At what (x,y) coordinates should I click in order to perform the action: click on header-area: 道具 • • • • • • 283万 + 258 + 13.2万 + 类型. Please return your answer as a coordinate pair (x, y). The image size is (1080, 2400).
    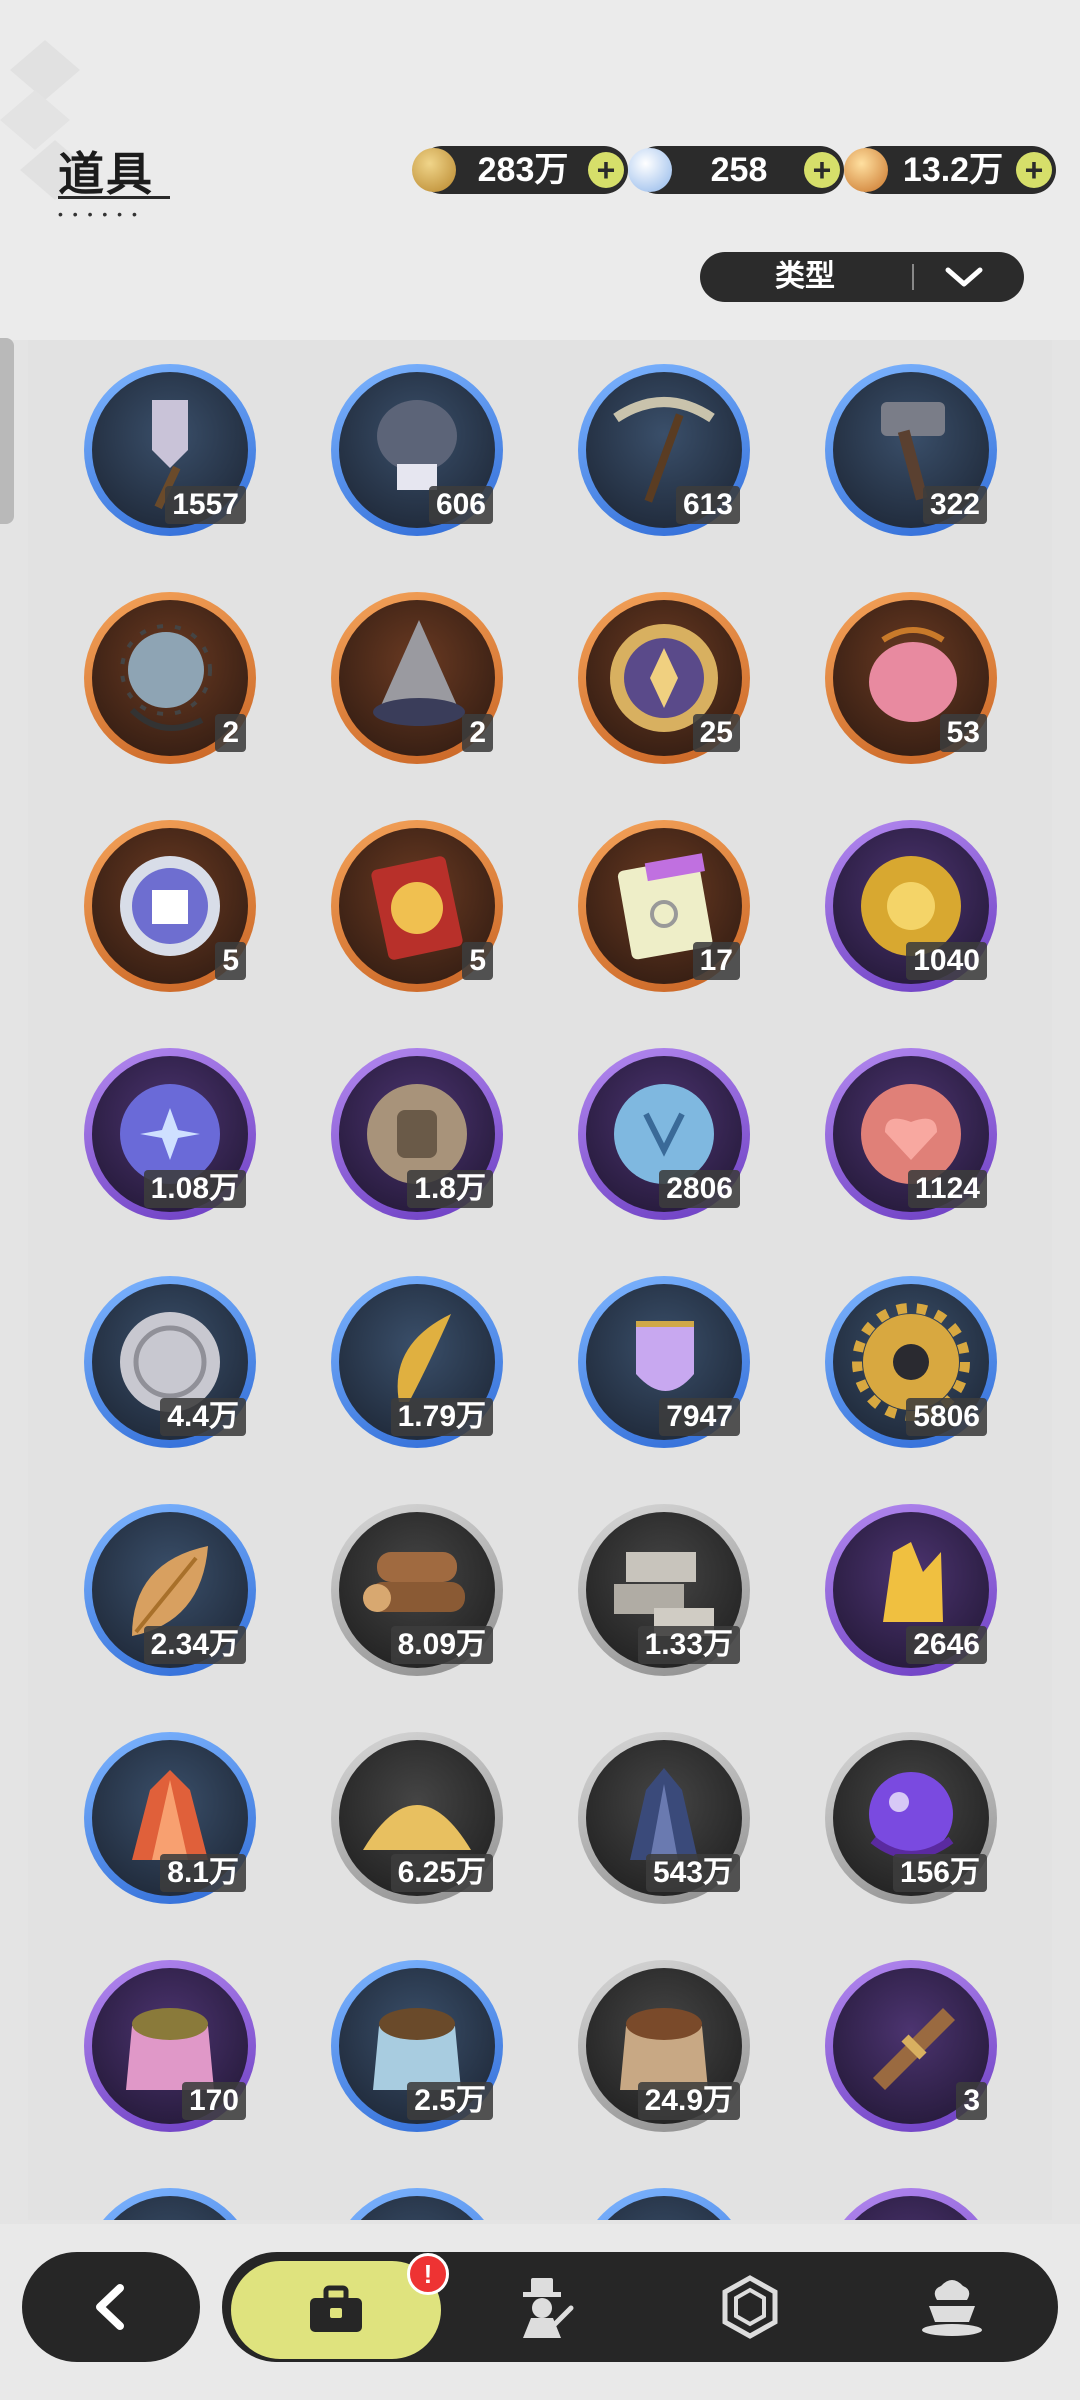
    Looking at the image, I should click on (540, 170).